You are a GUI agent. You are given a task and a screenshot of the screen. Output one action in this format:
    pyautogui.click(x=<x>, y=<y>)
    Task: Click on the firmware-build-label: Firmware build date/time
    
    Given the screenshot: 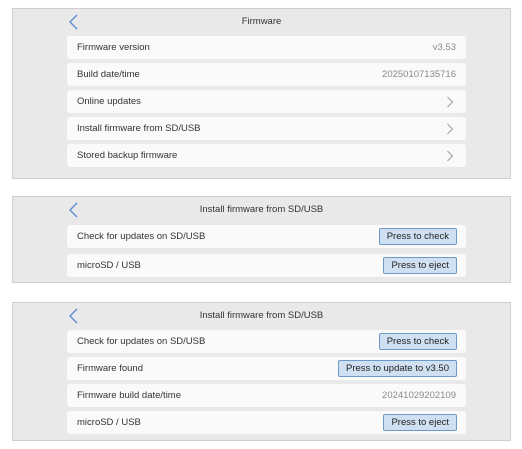 What is the action you would take?
    pyautogui.click(x=129, y=395)
    